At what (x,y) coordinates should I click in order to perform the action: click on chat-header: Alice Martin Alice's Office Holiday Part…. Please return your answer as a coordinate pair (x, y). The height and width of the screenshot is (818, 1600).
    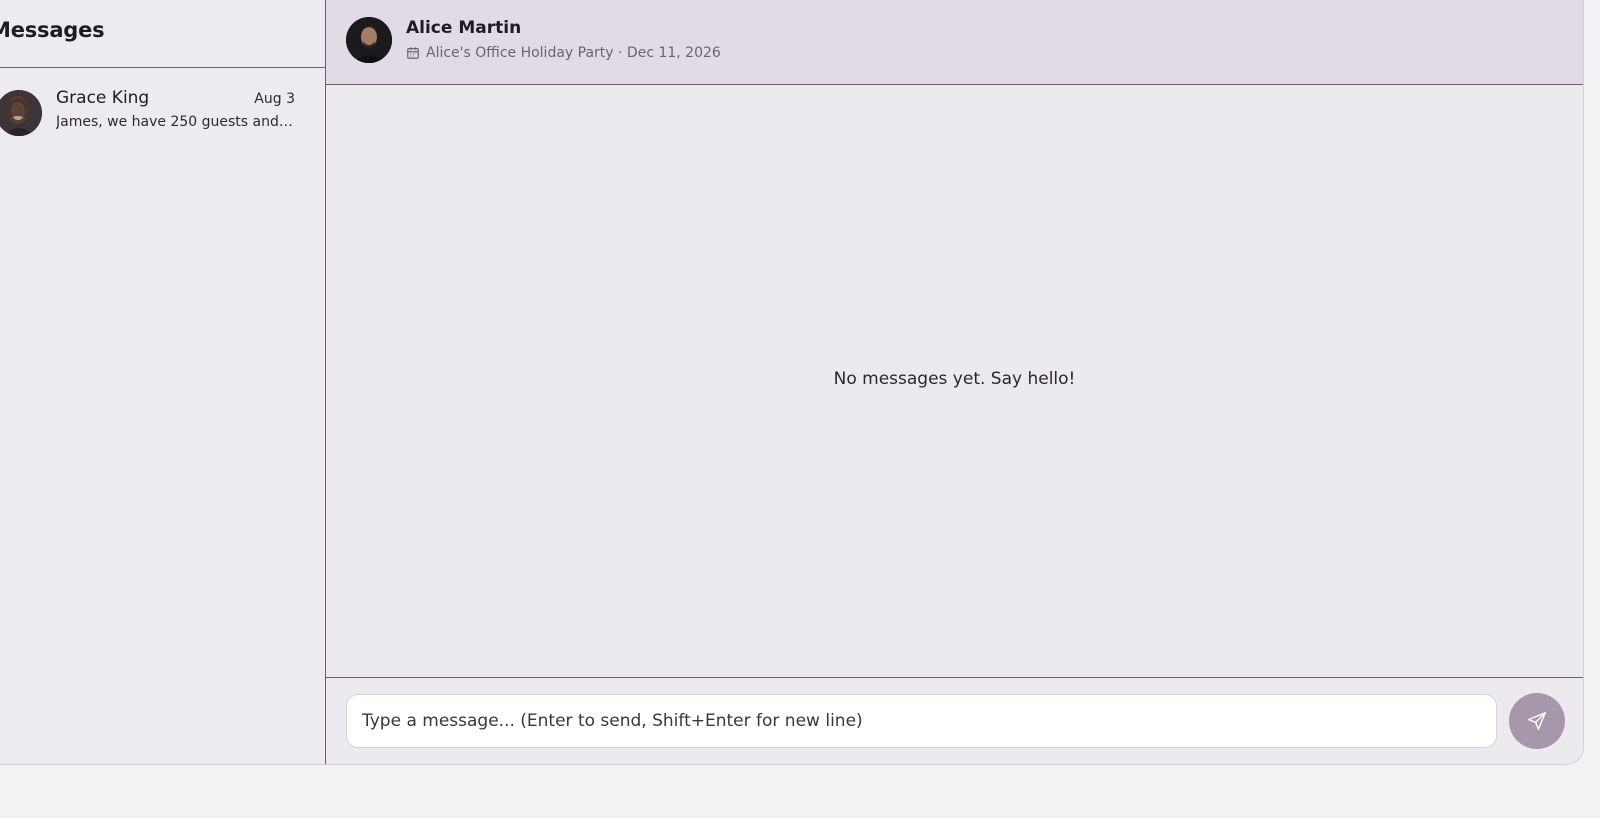
    Looking at the image, I should click on (954, 42).